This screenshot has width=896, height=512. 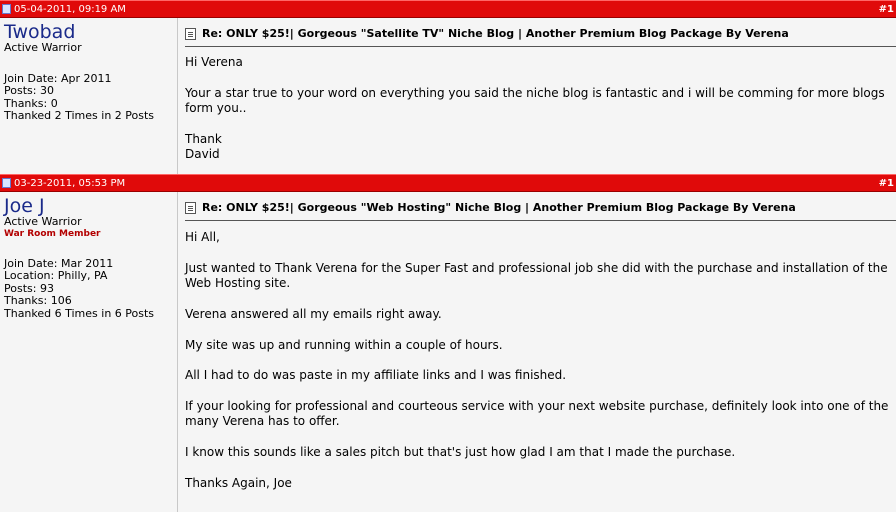 What do you see at coordinates (90, 206) in the screenshot?
I see `username-link: Joe J` at bounding box center [90, 206].